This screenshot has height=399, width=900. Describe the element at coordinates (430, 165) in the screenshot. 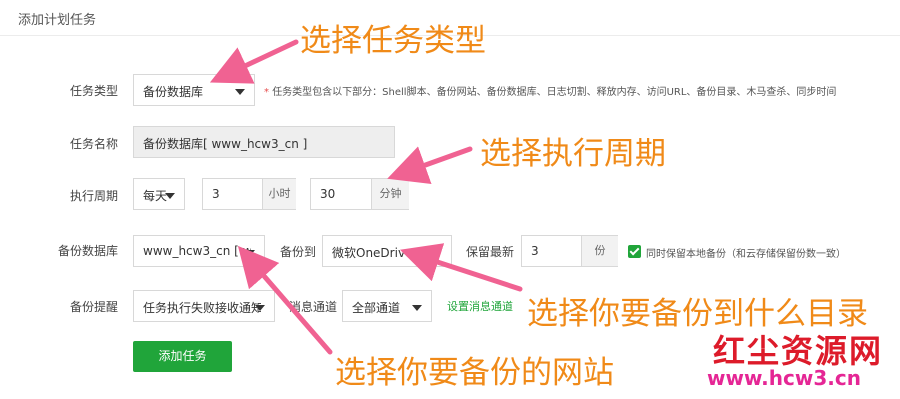

I see `arrow-to-period` at that location.